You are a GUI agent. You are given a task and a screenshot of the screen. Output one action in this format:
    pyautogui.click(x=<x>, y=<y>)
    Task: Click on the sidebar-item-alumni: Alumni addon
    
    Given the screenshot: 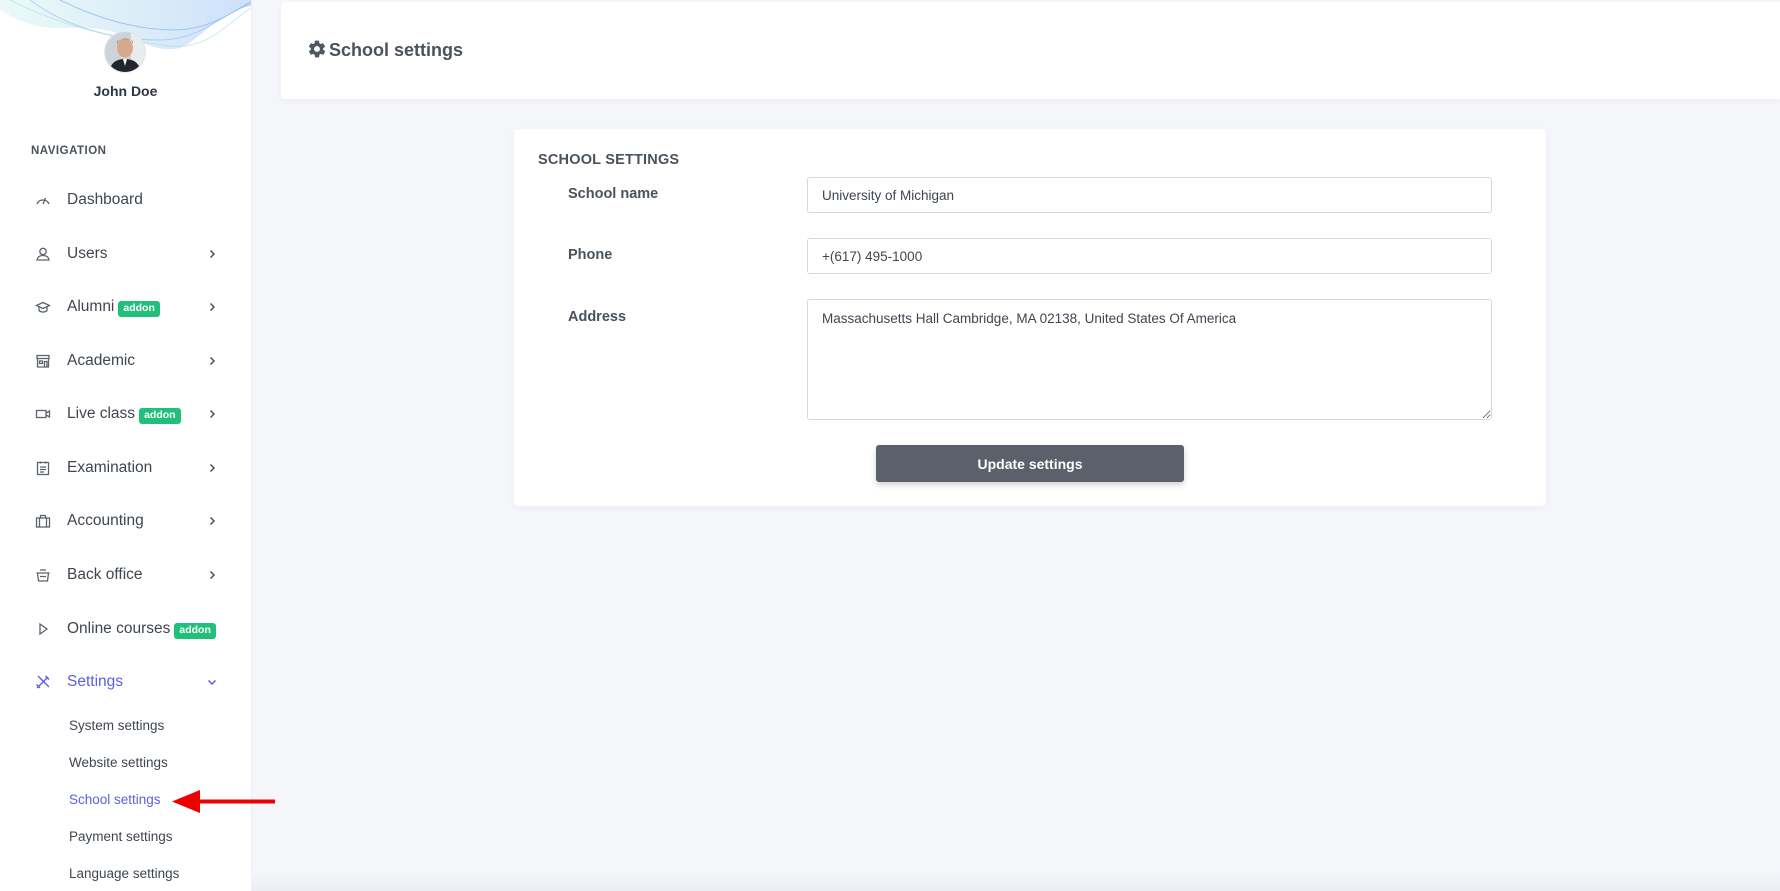 What is the action you would take?
    pyautogui.click(x=125, y=307)
    